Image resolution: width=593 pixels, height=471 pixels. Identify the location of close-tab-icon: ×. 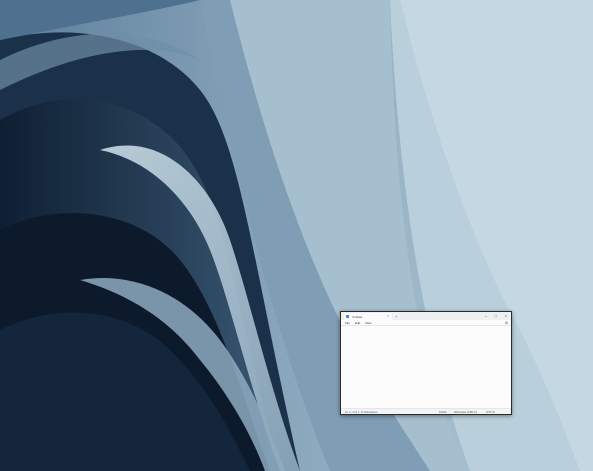
(388, 316).